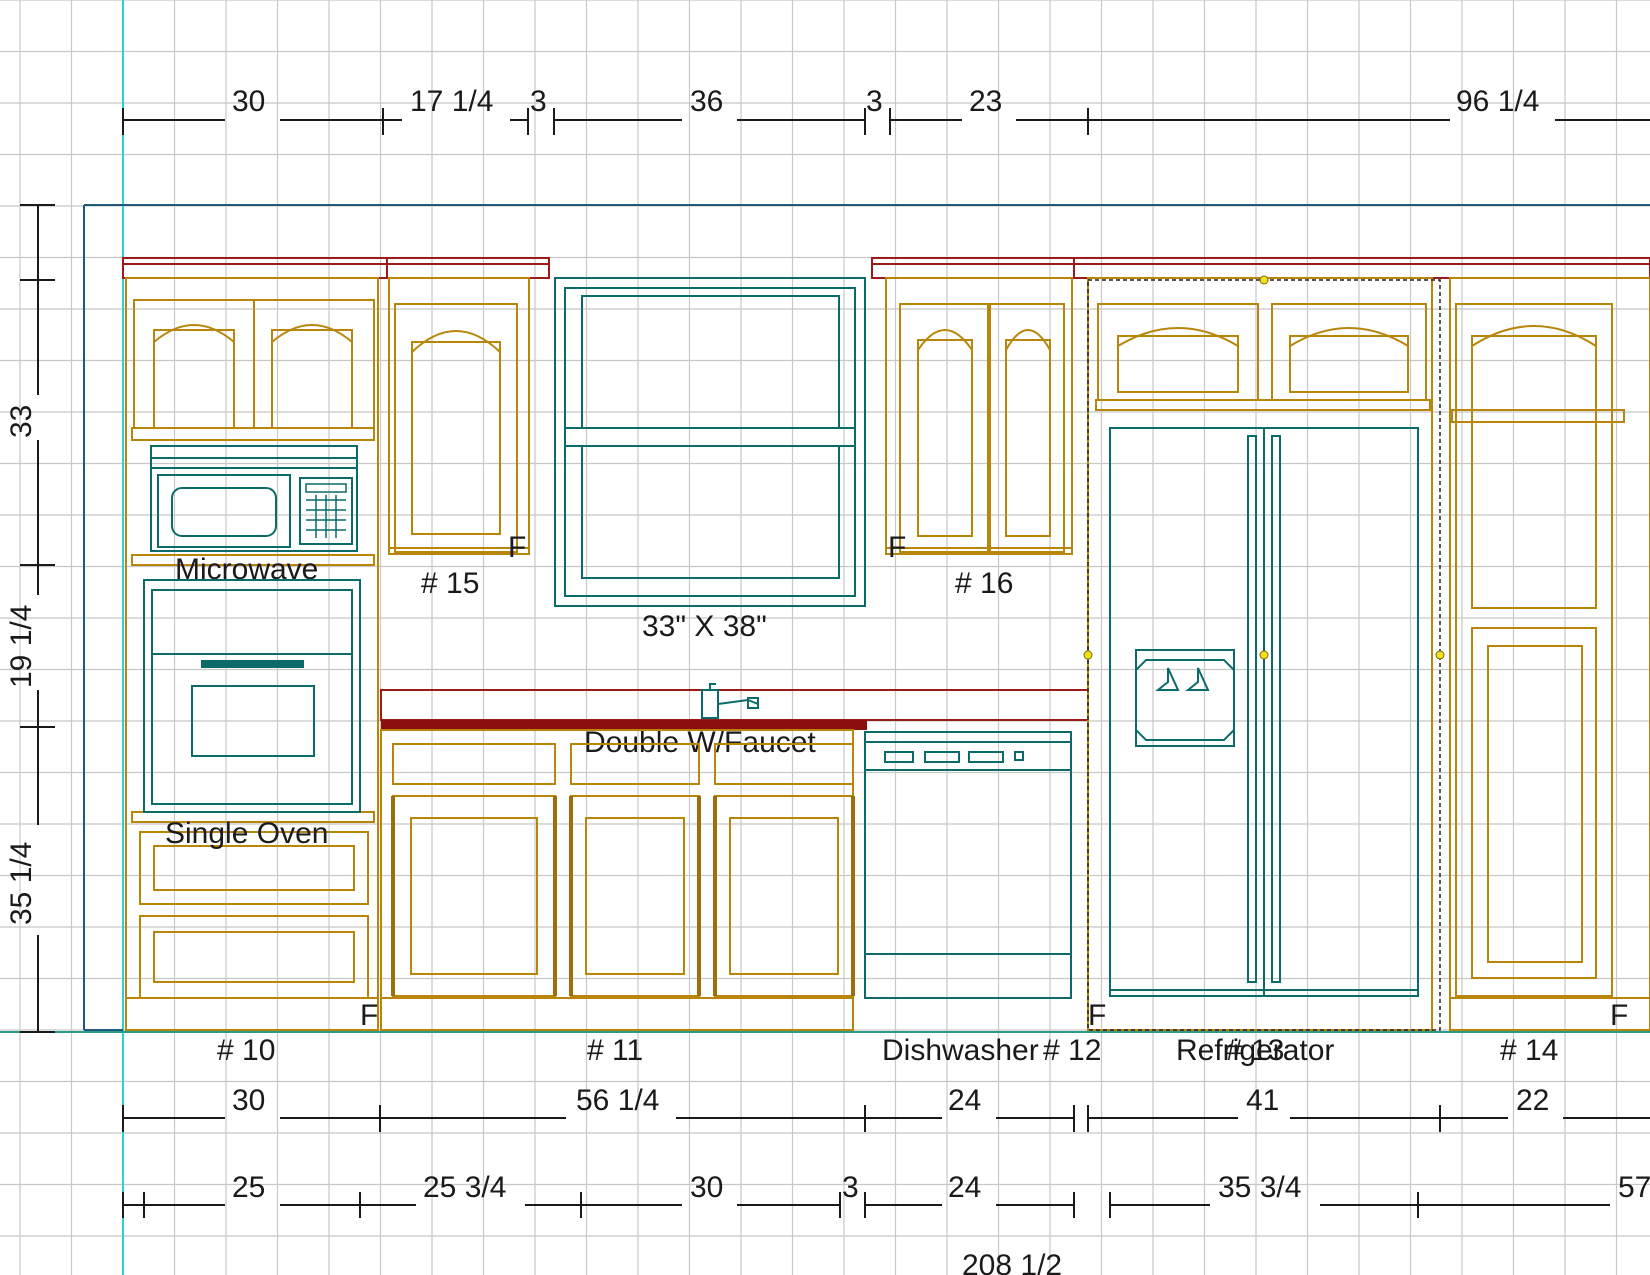 The width and height of the screenshot is (1650, 1275). I want to click on cabinet-number-12: # 12, so click(1072, 1050).